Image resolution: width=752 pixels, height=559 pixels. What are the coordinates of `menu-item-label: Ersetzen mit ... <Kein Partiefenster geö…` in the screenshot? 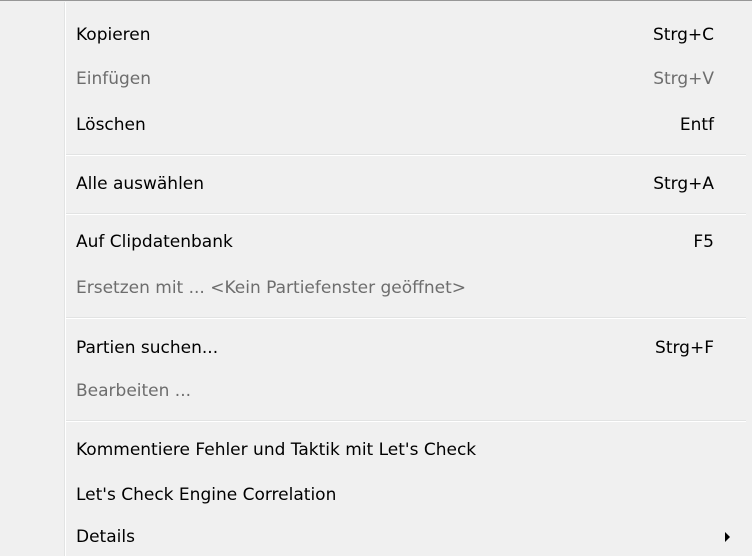 It's located at (271, 288).